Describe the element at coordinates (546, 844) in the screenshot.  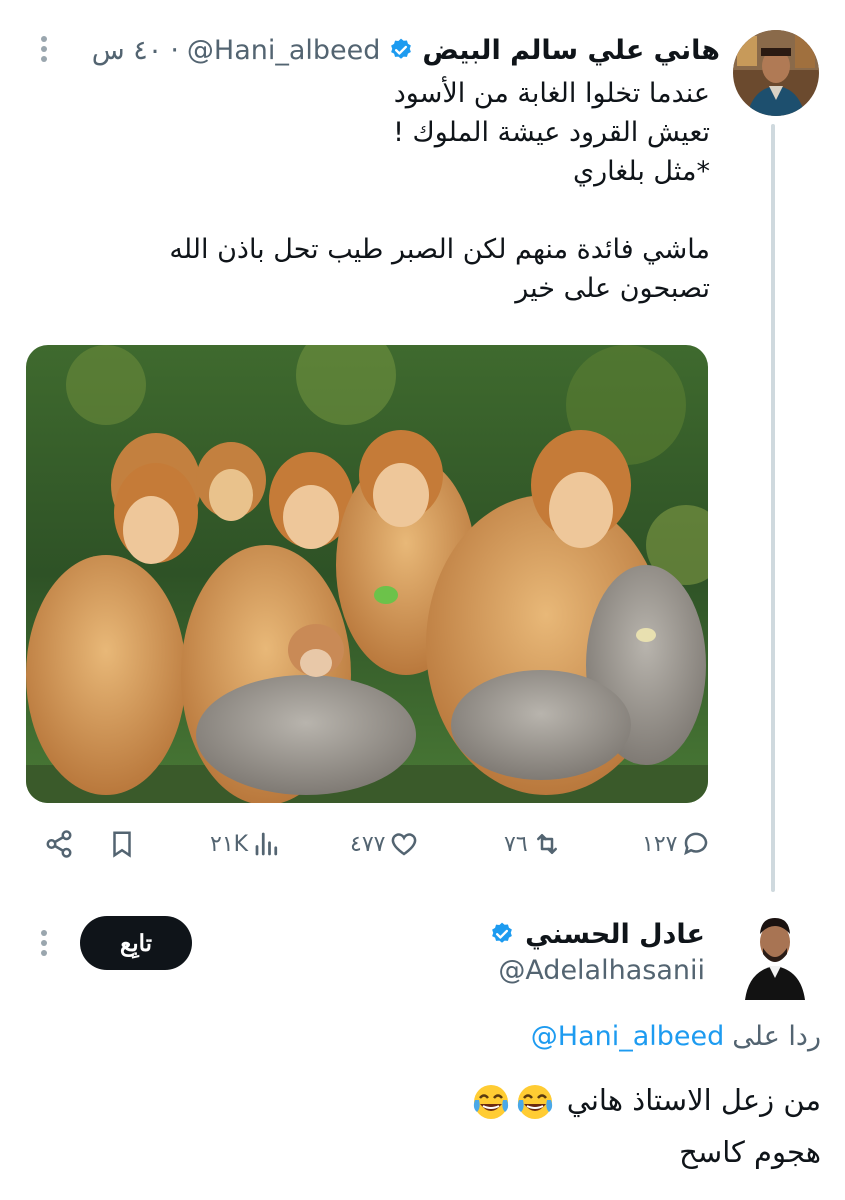
I see `retweet-icon` at that location.